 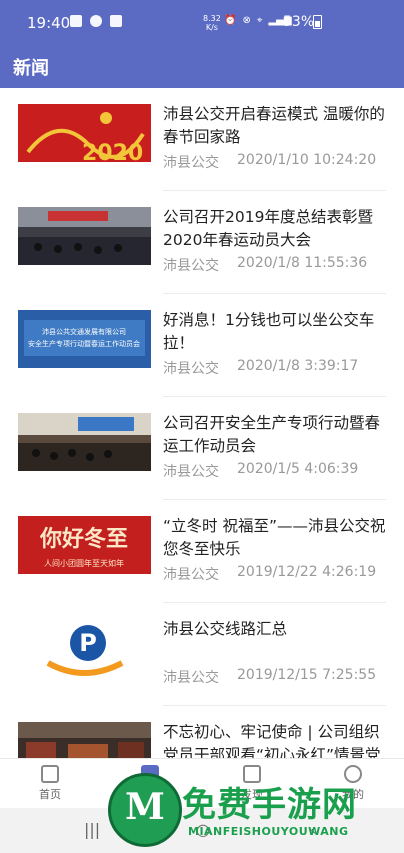 I want to click on news-thumbnail: P, so click(x=84, y=648).